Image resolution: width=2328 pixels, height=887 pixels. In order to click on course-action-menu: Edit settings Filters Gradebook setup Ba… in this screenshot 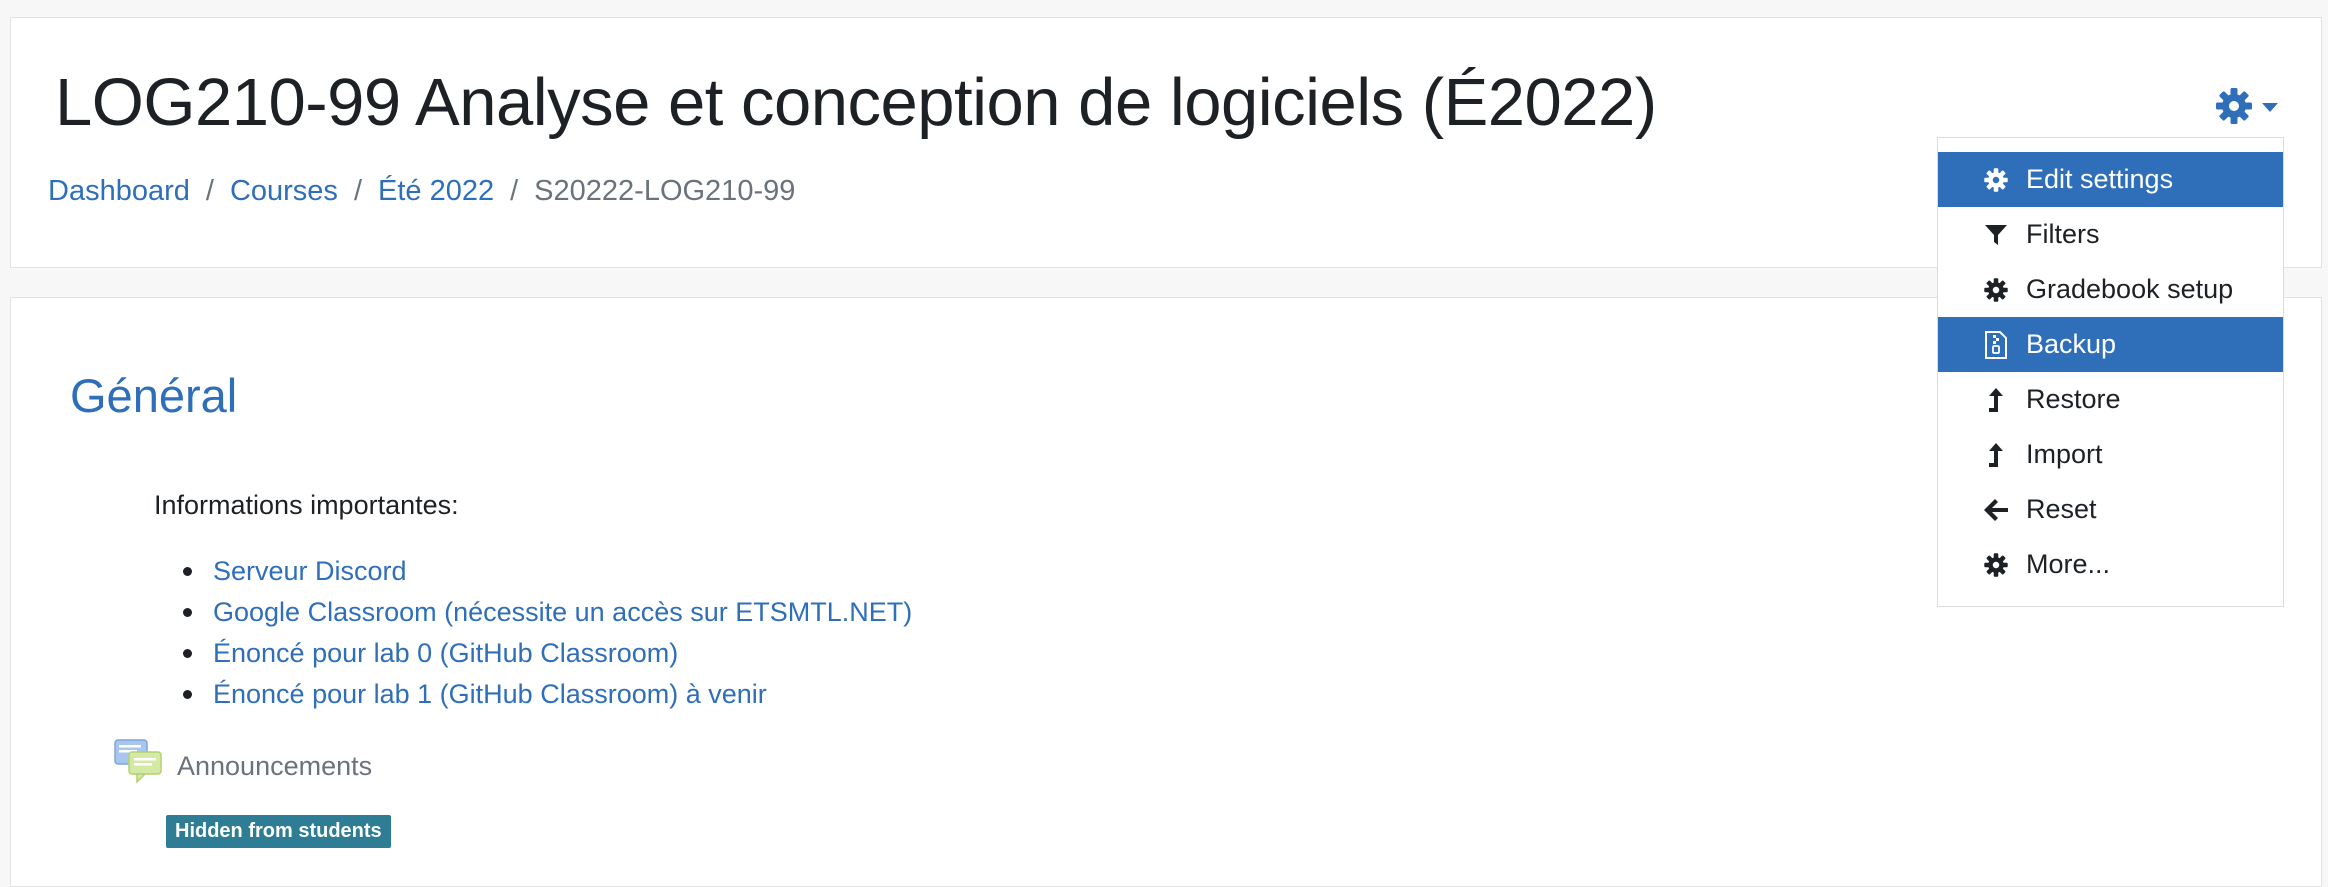, I will do `click(2110, 372)`.